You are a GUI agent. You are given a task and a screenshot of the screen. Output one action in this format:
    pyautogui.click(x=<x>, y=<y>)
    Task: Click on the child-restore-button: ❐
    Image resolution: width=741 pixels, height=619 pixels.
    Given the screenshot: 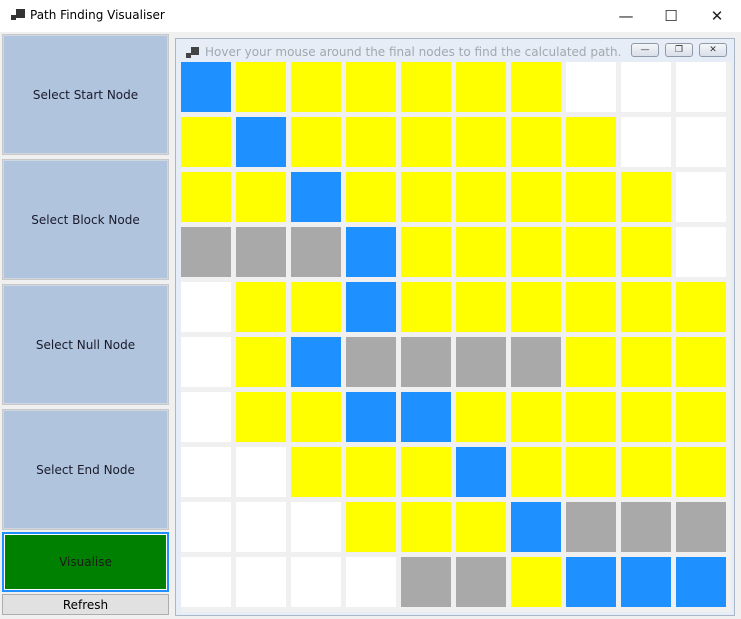 What is the action you would take?
    pyautogui.click(x=679, y=50)
    